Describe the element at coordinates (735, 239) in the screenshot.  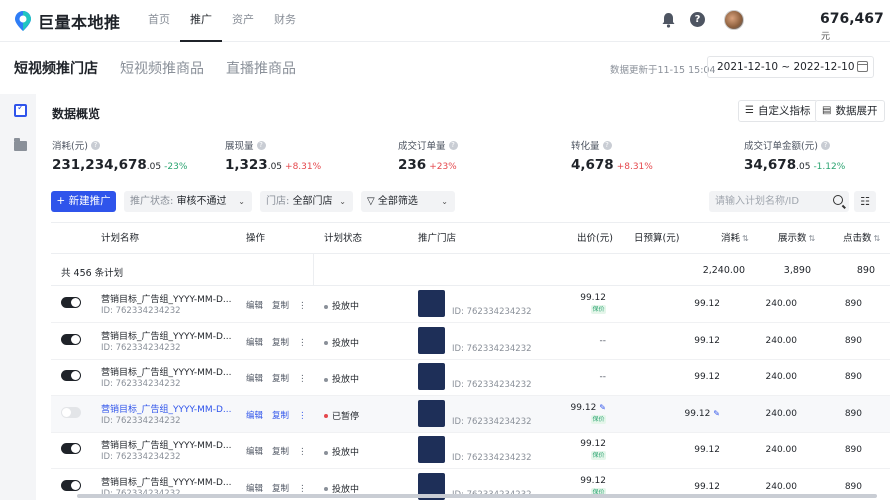
I see `th-cost: 消耗 ⇅` at that location.